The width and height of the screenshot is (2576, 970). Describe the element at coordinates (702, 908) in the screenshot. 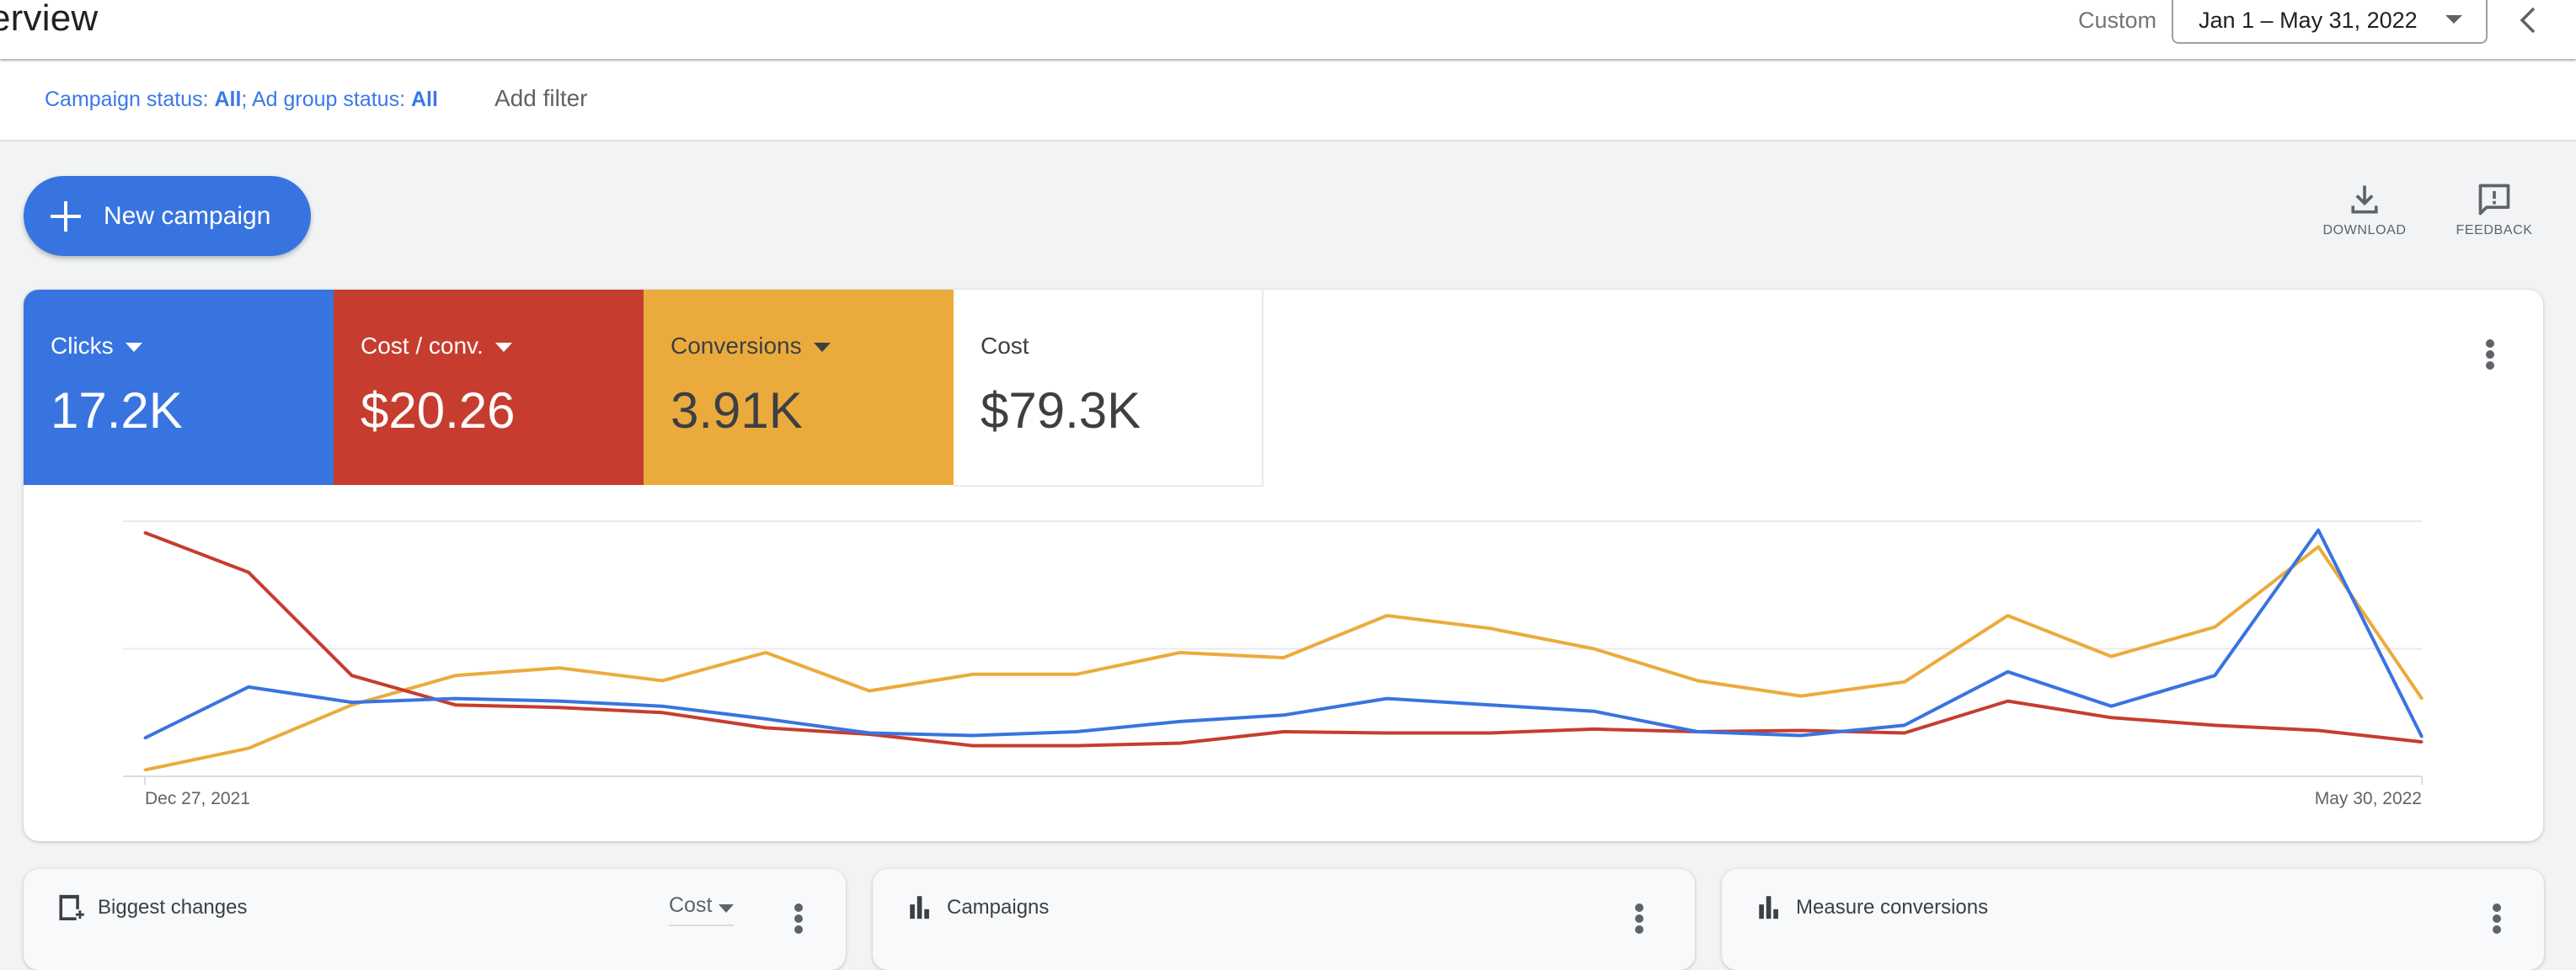

I see `biggest-changes-metric-select: Cost` at that location.